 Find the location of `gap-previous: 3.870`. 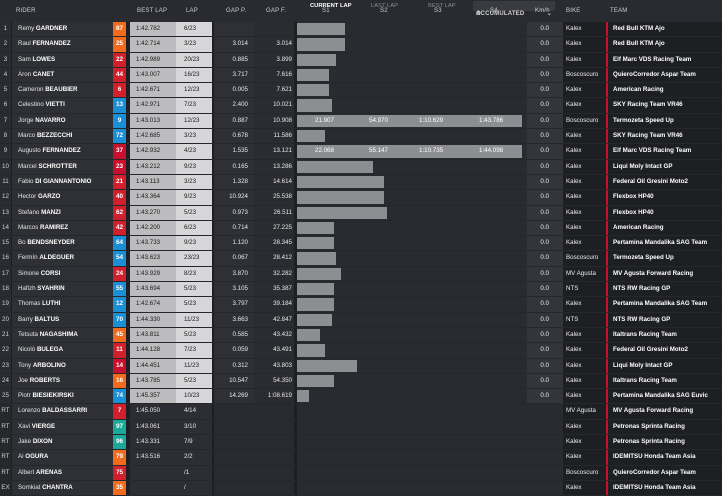

gap-previous: 3.870 is located at coordinates (234, 274).